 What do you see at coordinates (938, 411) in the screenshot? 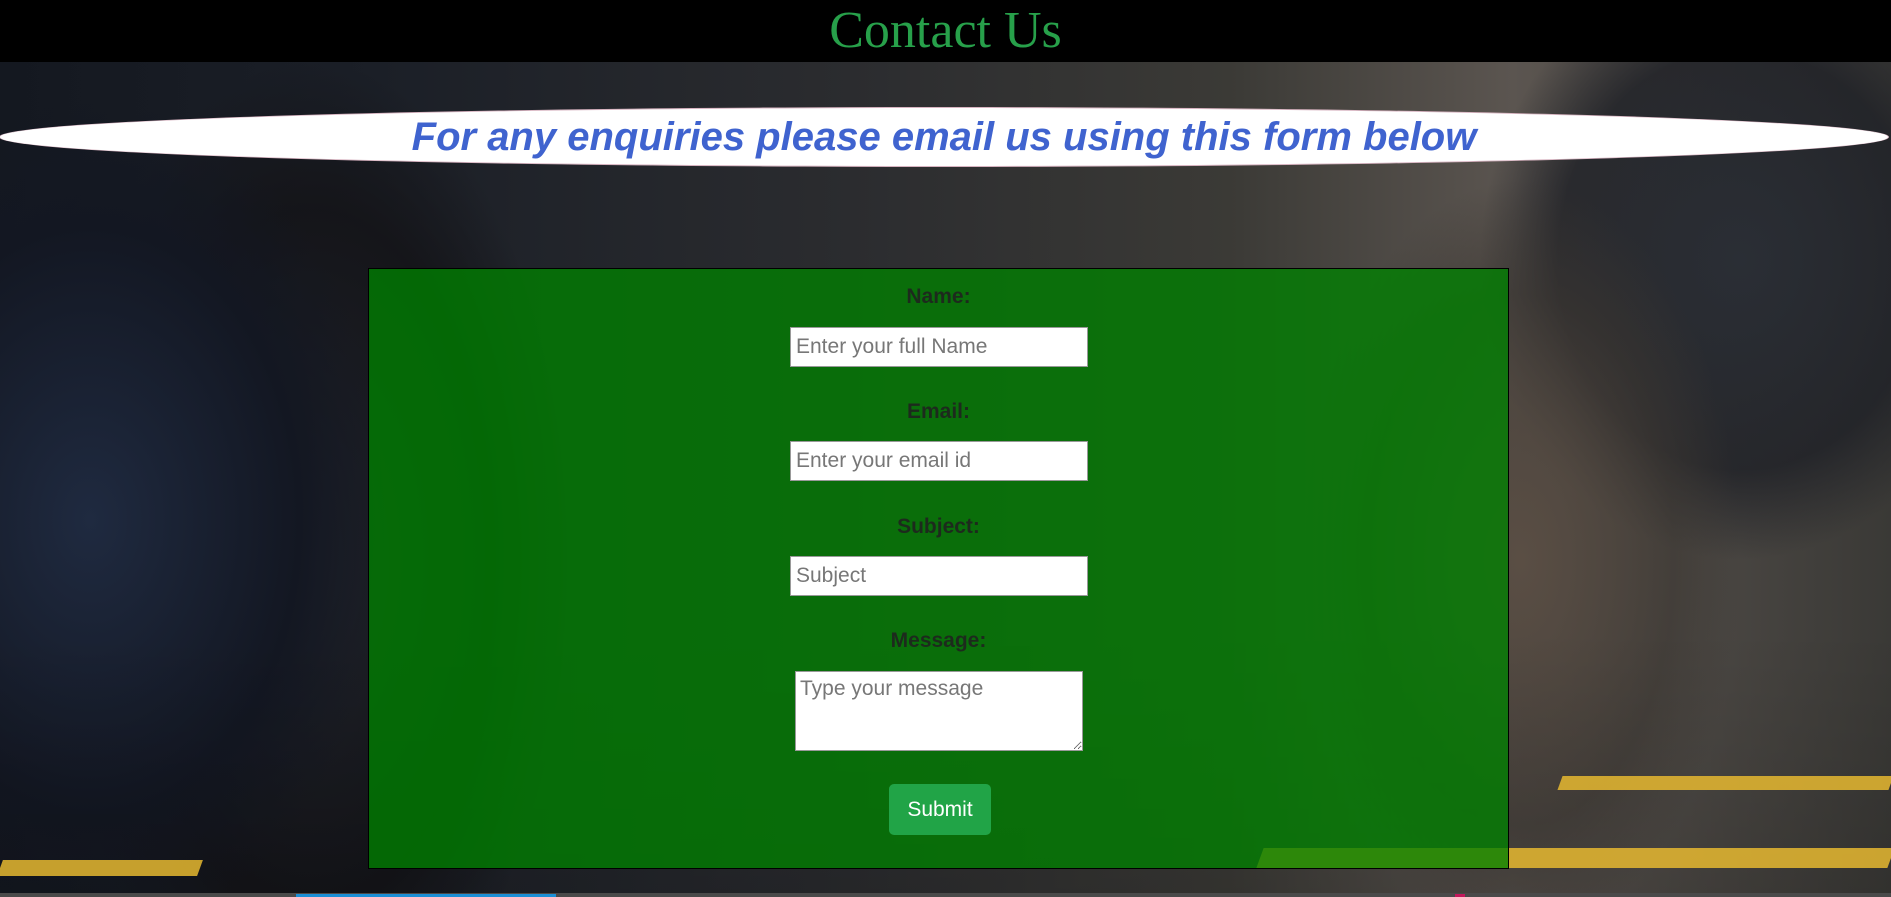
I see `email-label: Email:` at bounding box center [938, 411].